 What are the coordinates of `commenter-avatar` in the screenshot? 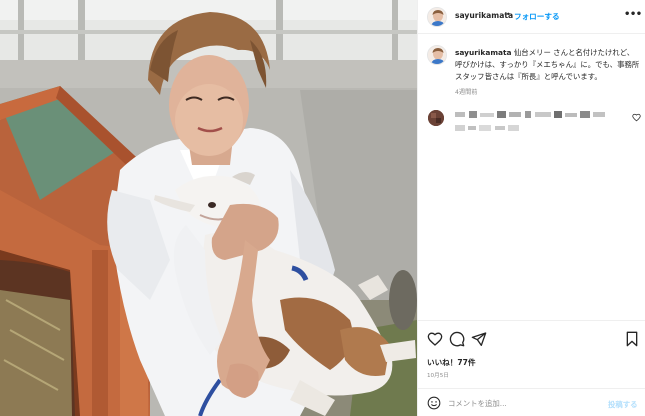 It's located at (436, 118).